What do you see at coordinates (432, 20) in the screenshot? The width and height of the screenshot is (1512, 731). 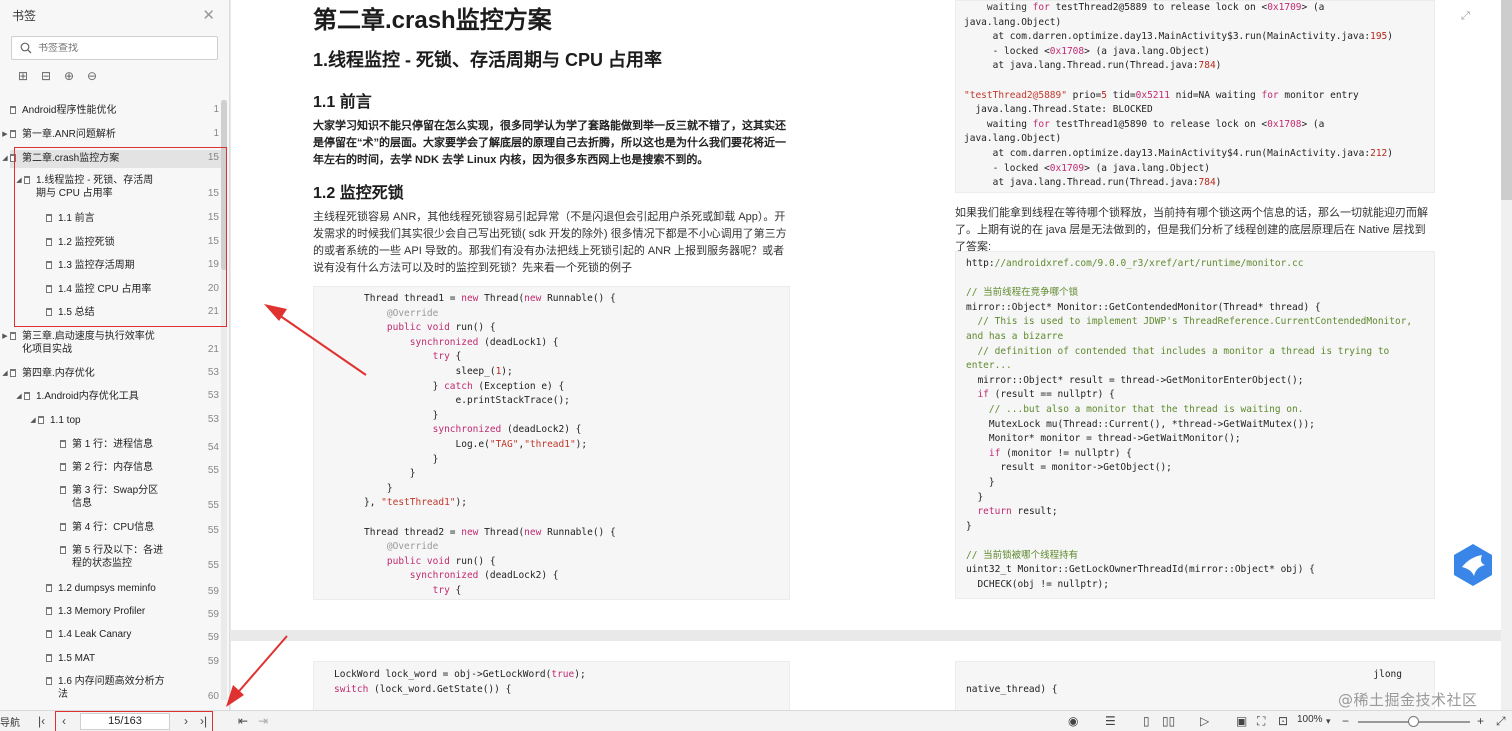 I see `chapter-title: 第二章.crash监控方案` at bounding box center [432, 20].